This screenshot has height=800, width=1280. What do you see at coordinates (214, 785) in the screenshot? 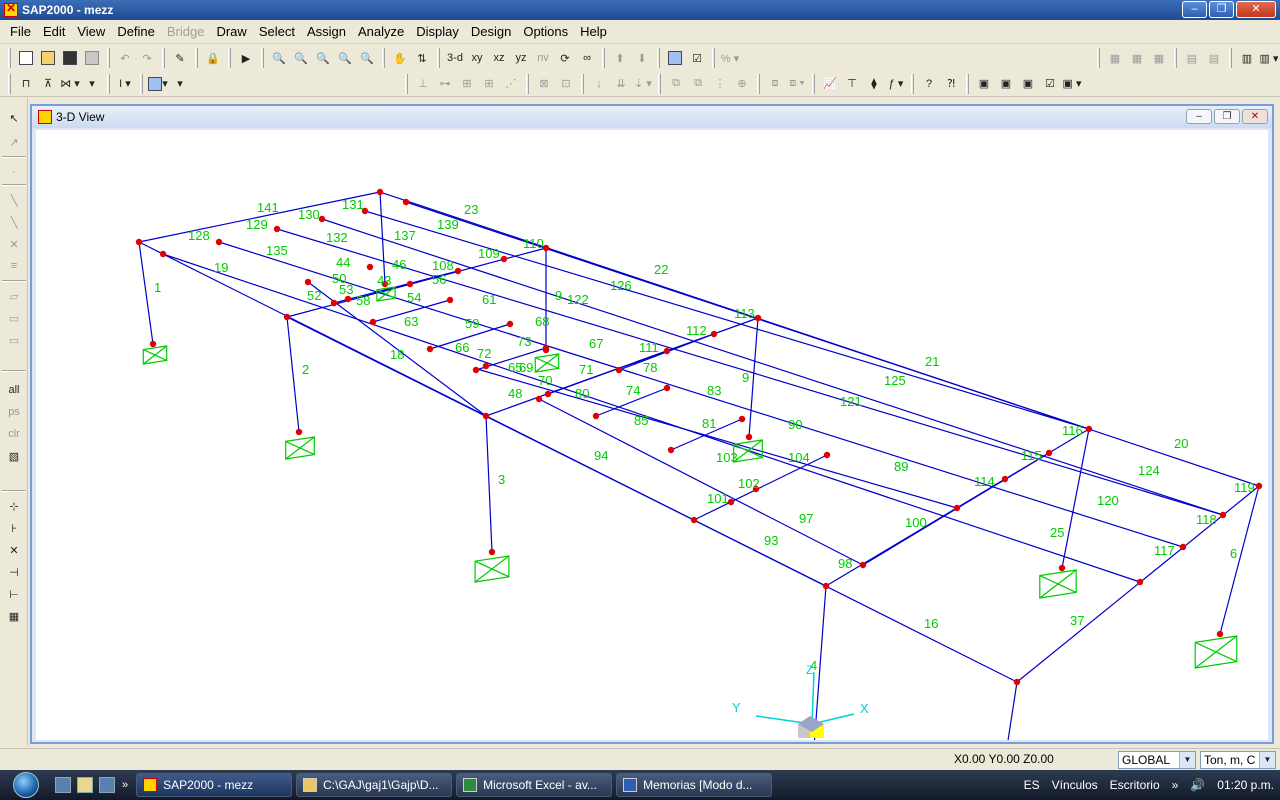
I see `taskbar-sap2000: SAP2000 - mezz` at bounding box center [214, 785].